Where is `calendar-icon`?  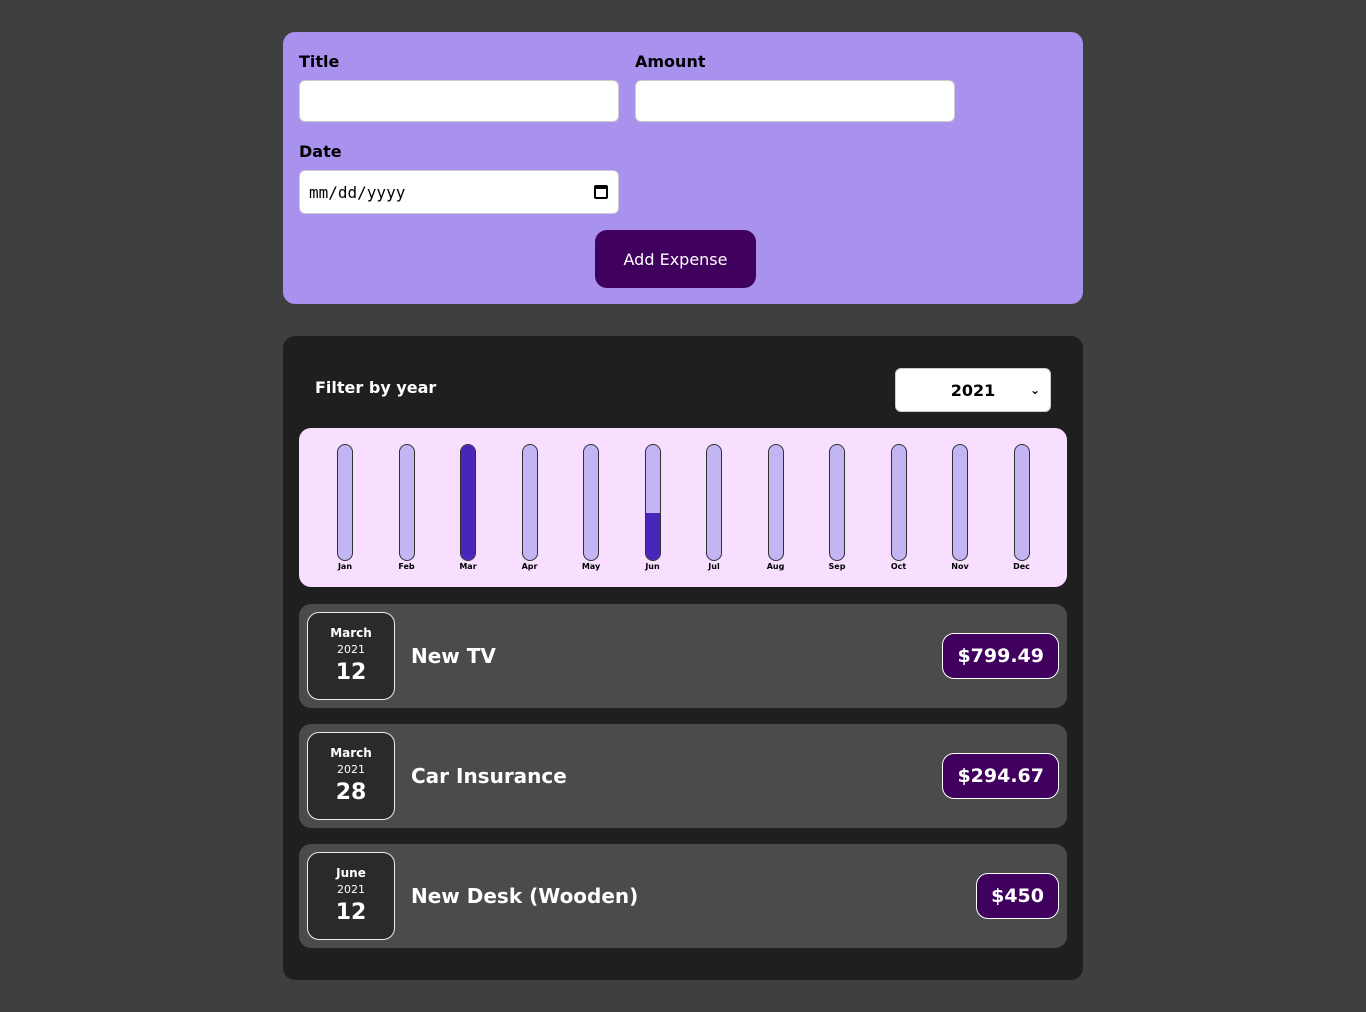 calendar-icon is located at coordinates (601, 192).